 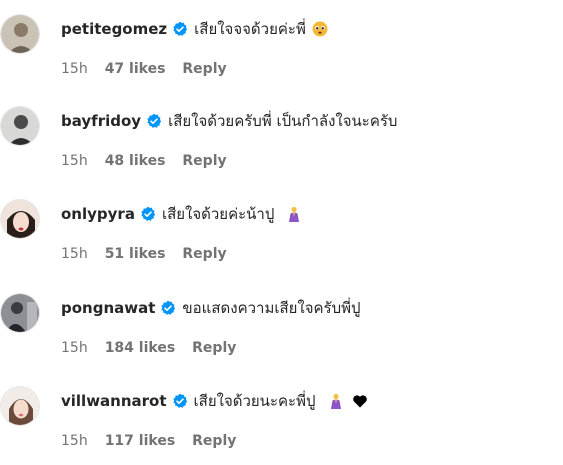 What do you see at coordinates (114, 29) in the screenshot?
I see `comment-username: petitegomez` at bounding box center [114, 29].